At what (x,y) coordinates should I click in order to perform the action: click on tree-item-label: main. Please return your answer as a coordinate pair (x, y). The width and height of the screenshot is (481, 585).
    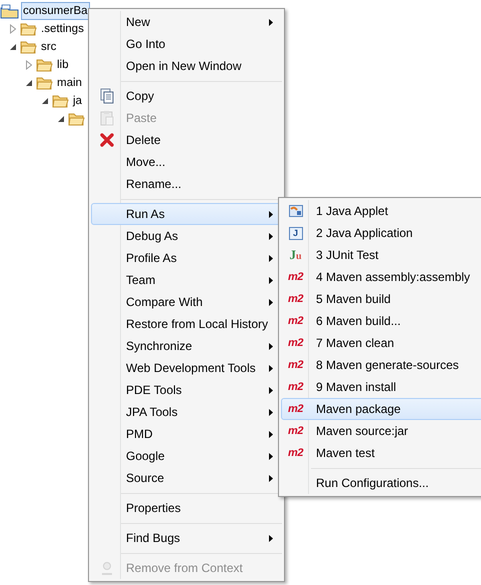
    Looking at the image, I should click on (69, 83).